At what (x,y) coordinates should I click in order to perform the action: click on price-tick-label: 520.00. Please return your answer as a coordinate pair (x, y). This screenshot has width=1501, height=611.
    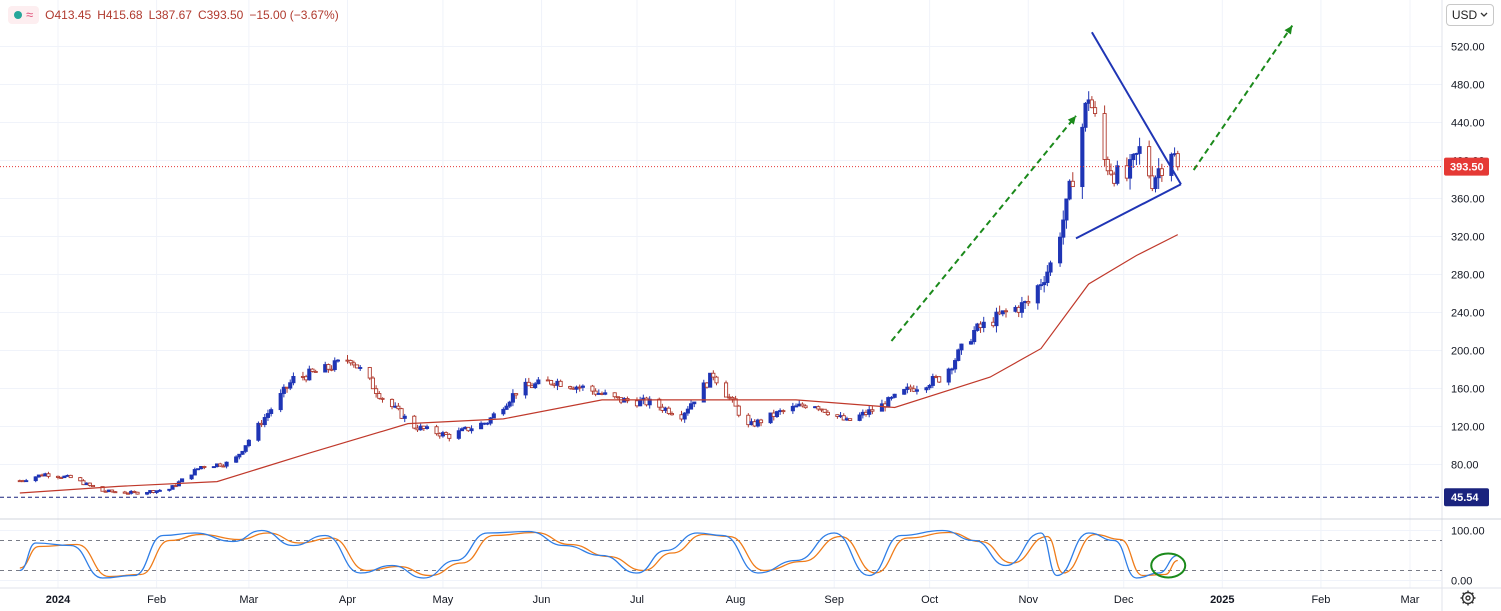
    Looking at the image, I should click on (1468, 48).